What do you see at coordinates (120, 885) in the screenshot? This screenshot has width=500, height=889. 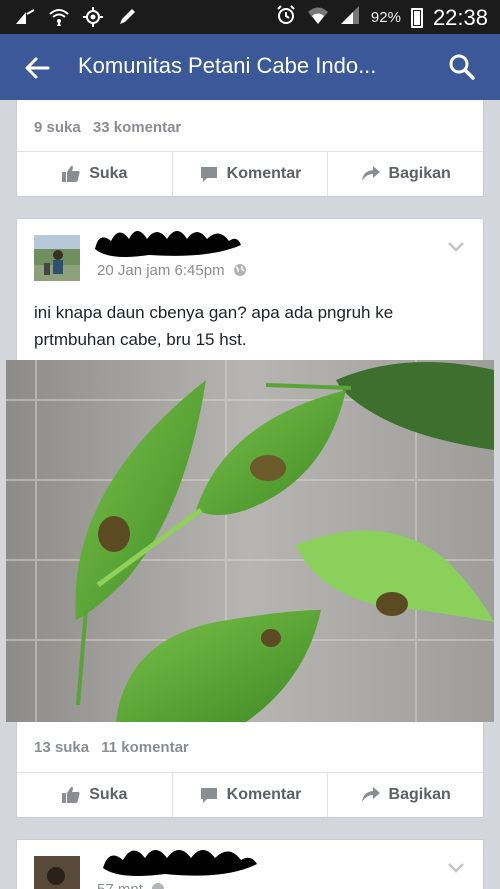 I see `post-time-text: 57 mnt` at bounding box center [120, 885].